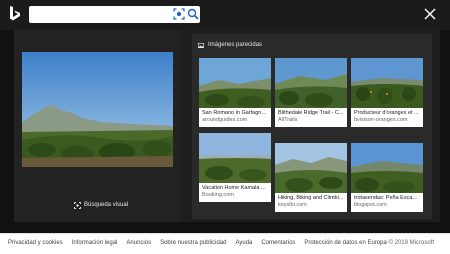 The width and height of the screenshot is (450, 254). What do you see at coordinates (225, 15) in the screenshot?
I see `top-bar` at bounding box center [225, 15].